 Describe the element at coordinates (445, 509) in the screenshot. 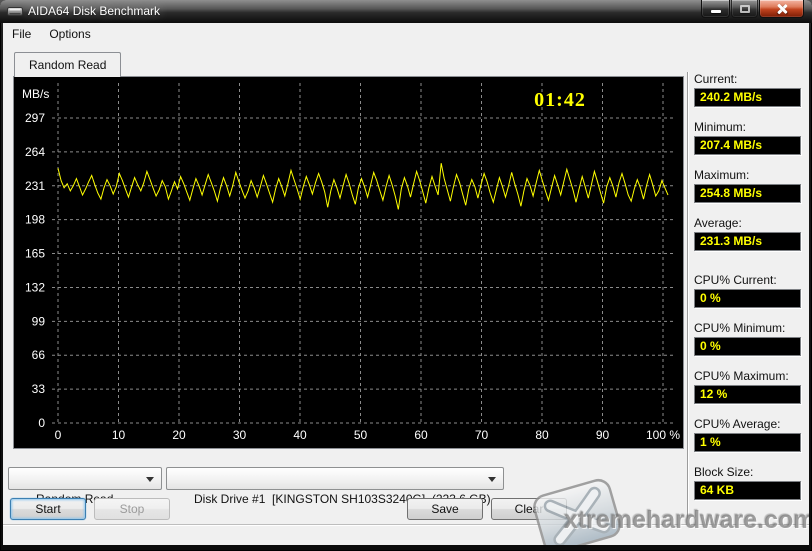

I see `save-button: Save` at that location.